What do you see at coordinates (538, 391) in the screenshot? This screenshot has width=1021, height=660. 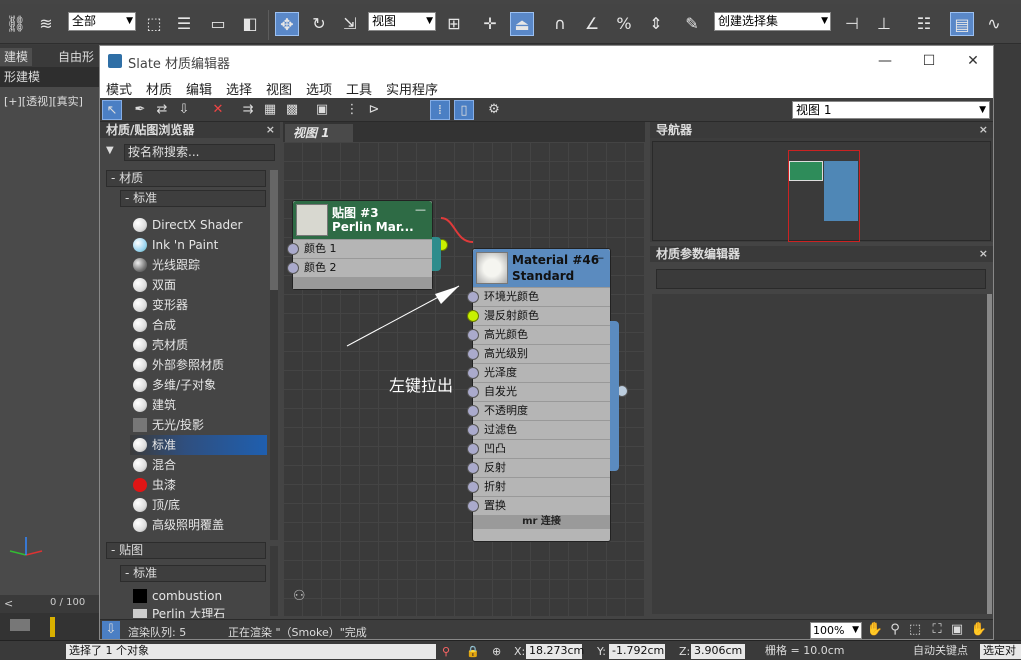 I see `material-slot: 自发光` at bounding box center [538, 391].